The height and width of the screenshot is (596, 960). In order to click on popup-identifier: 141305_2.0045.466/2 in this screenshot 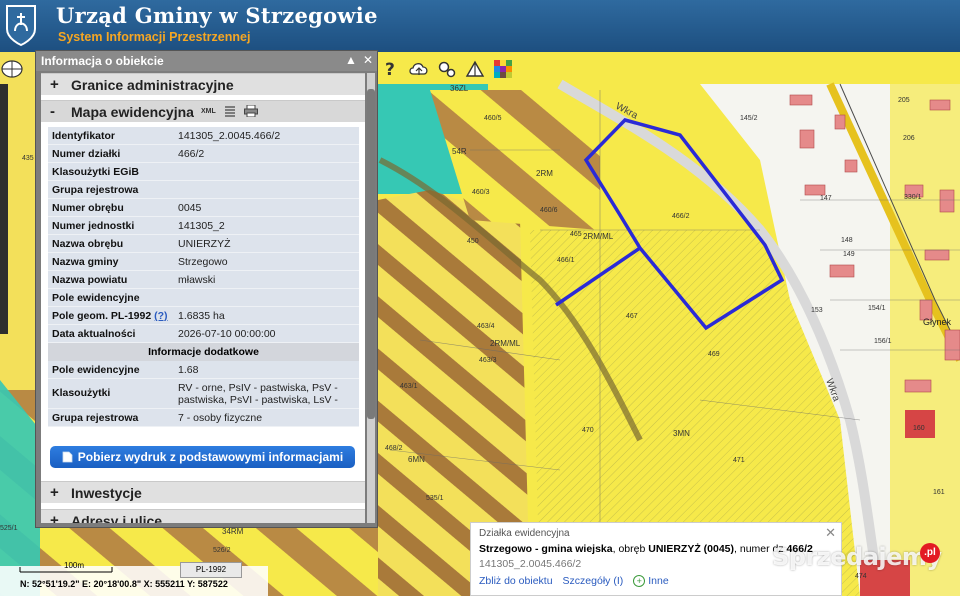, I will do `click(530, 564)`.